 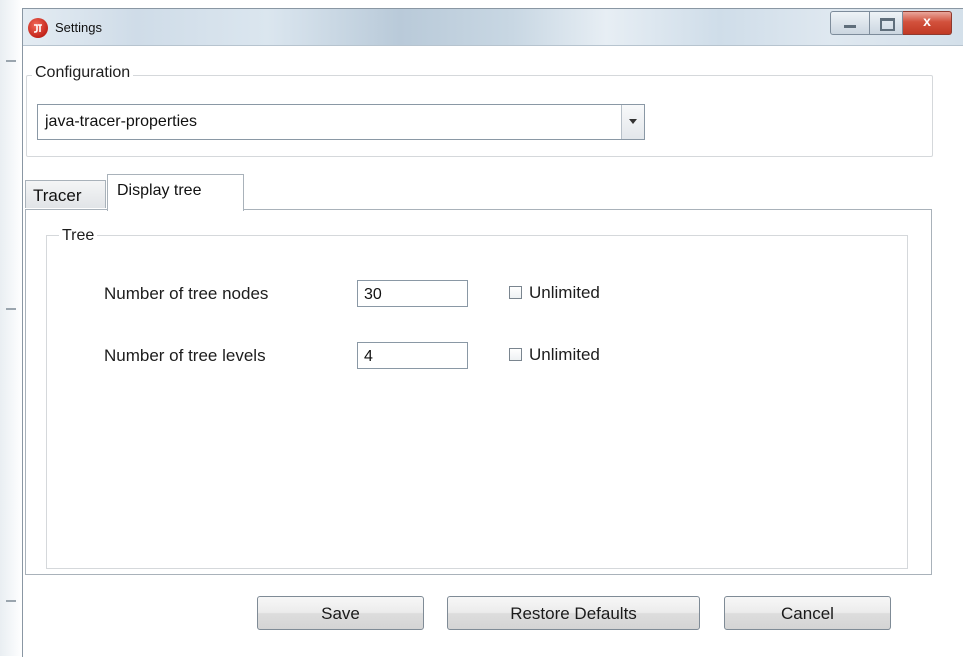 I want to click on tree-legend: Tree, so click(x=78, y=236).